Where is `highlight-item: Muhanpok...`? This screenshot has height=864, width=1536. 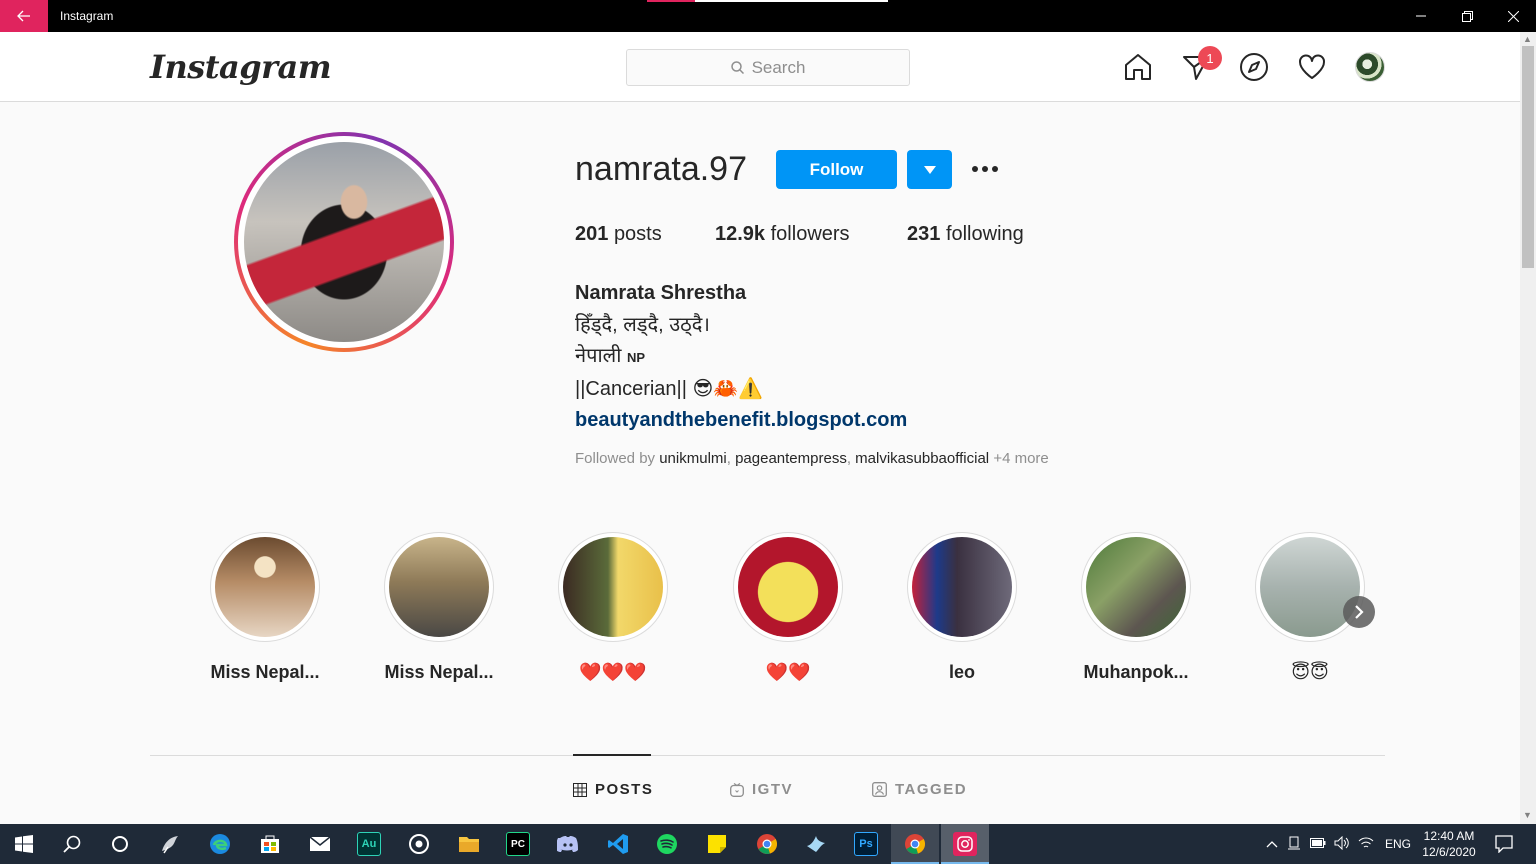 highlight-item: Muhanpok... is located at coordinates (1136, 607).